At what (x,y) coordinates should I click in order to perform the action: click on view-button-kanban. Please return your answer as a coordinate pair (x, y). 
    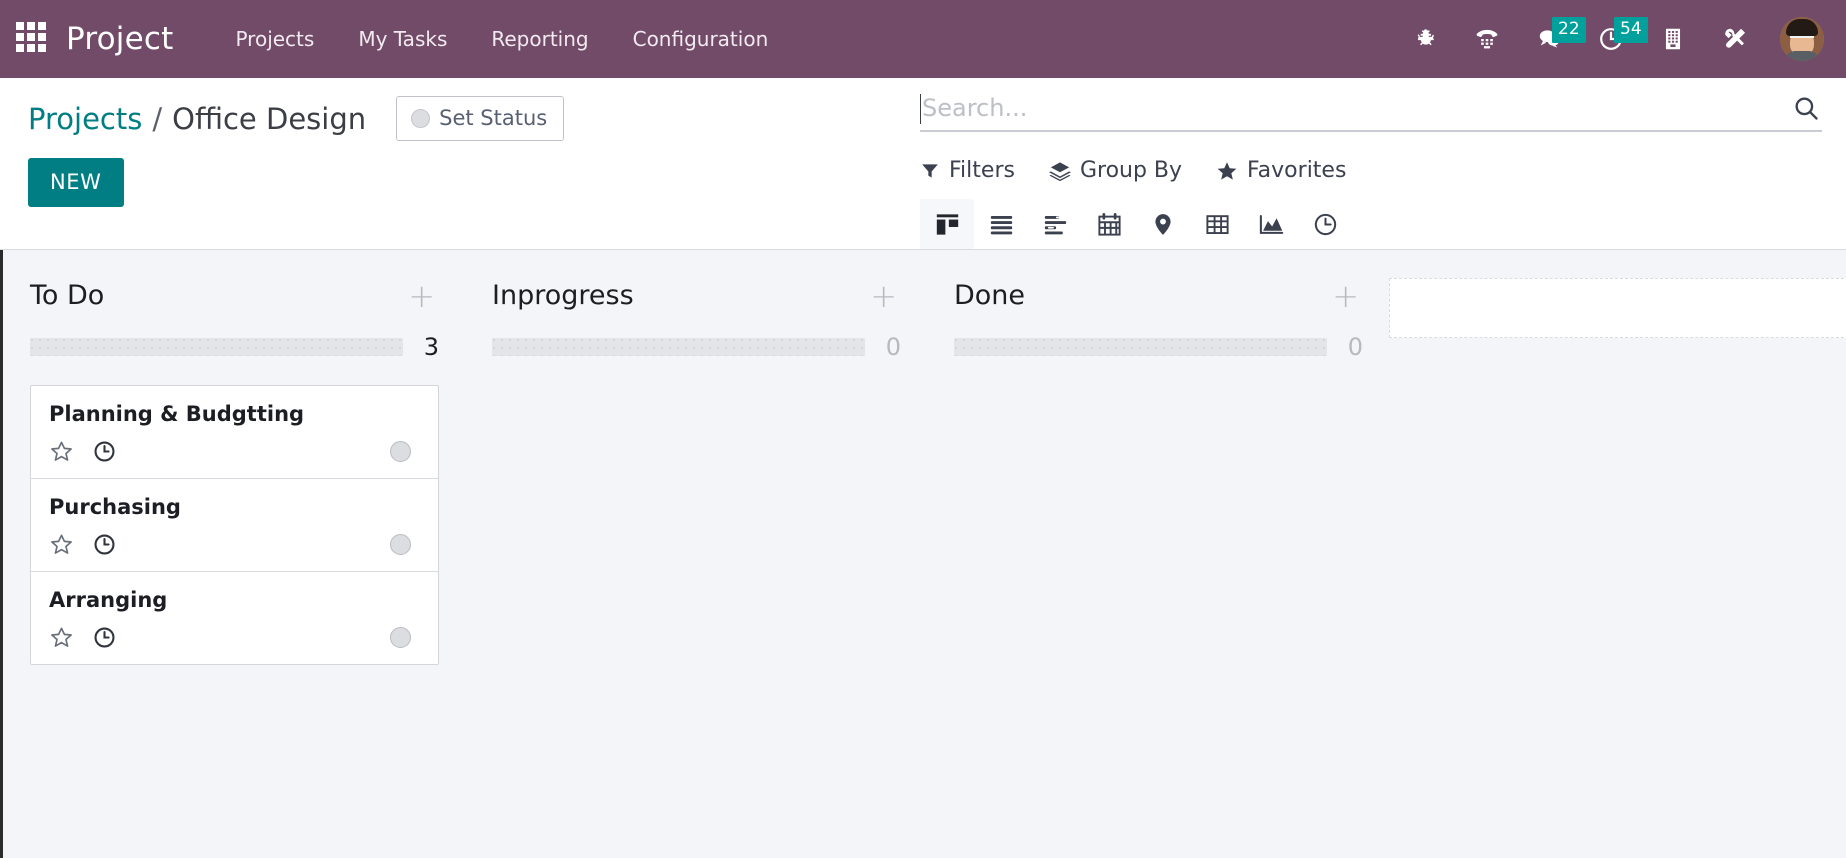
    Looking at the image, I should click on (947, 224).